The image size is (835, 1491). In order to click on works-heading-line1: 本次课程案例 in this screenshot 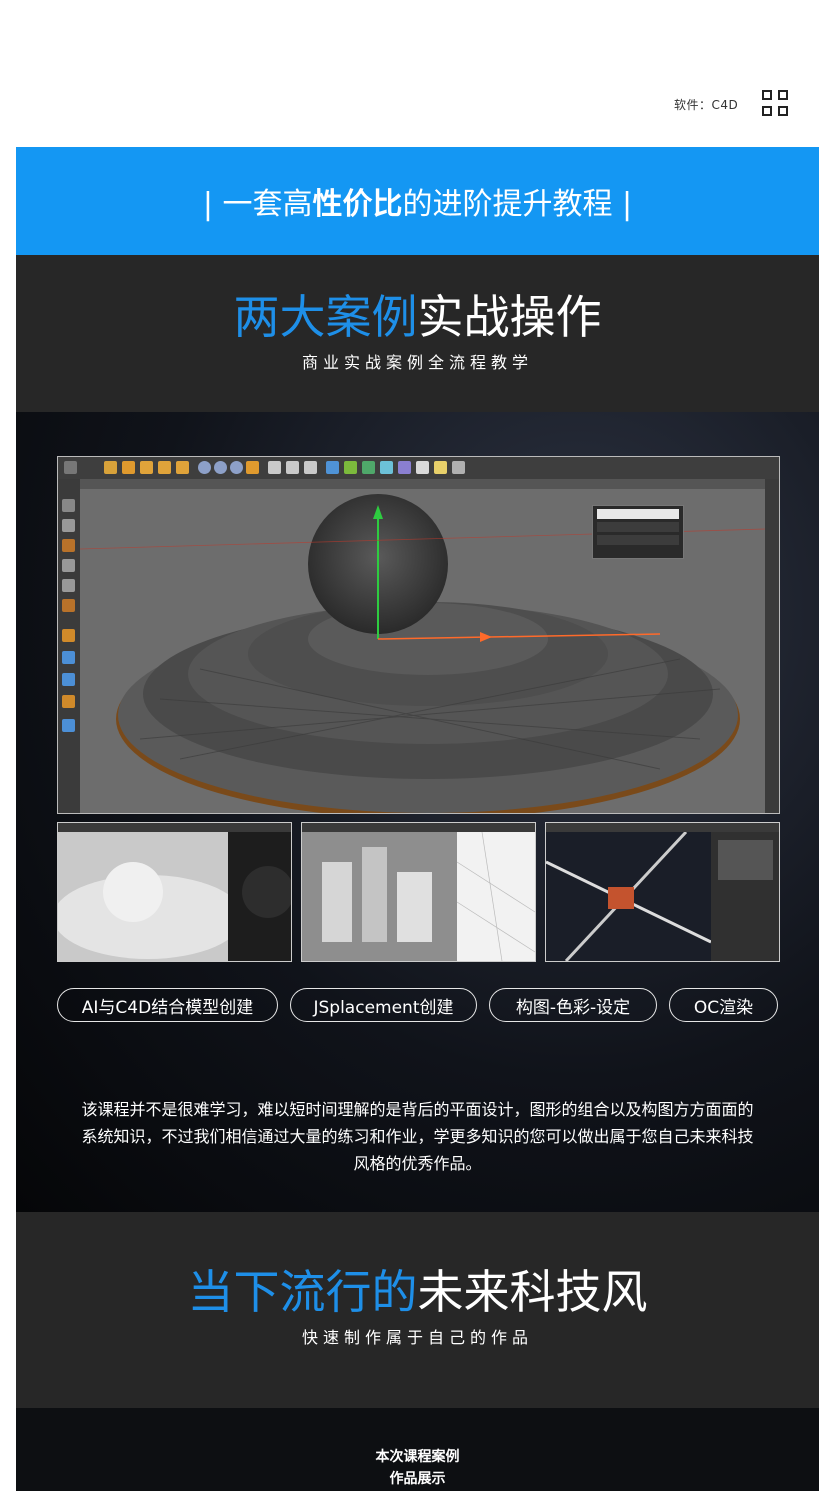, I will do `click(417, 1457)`.